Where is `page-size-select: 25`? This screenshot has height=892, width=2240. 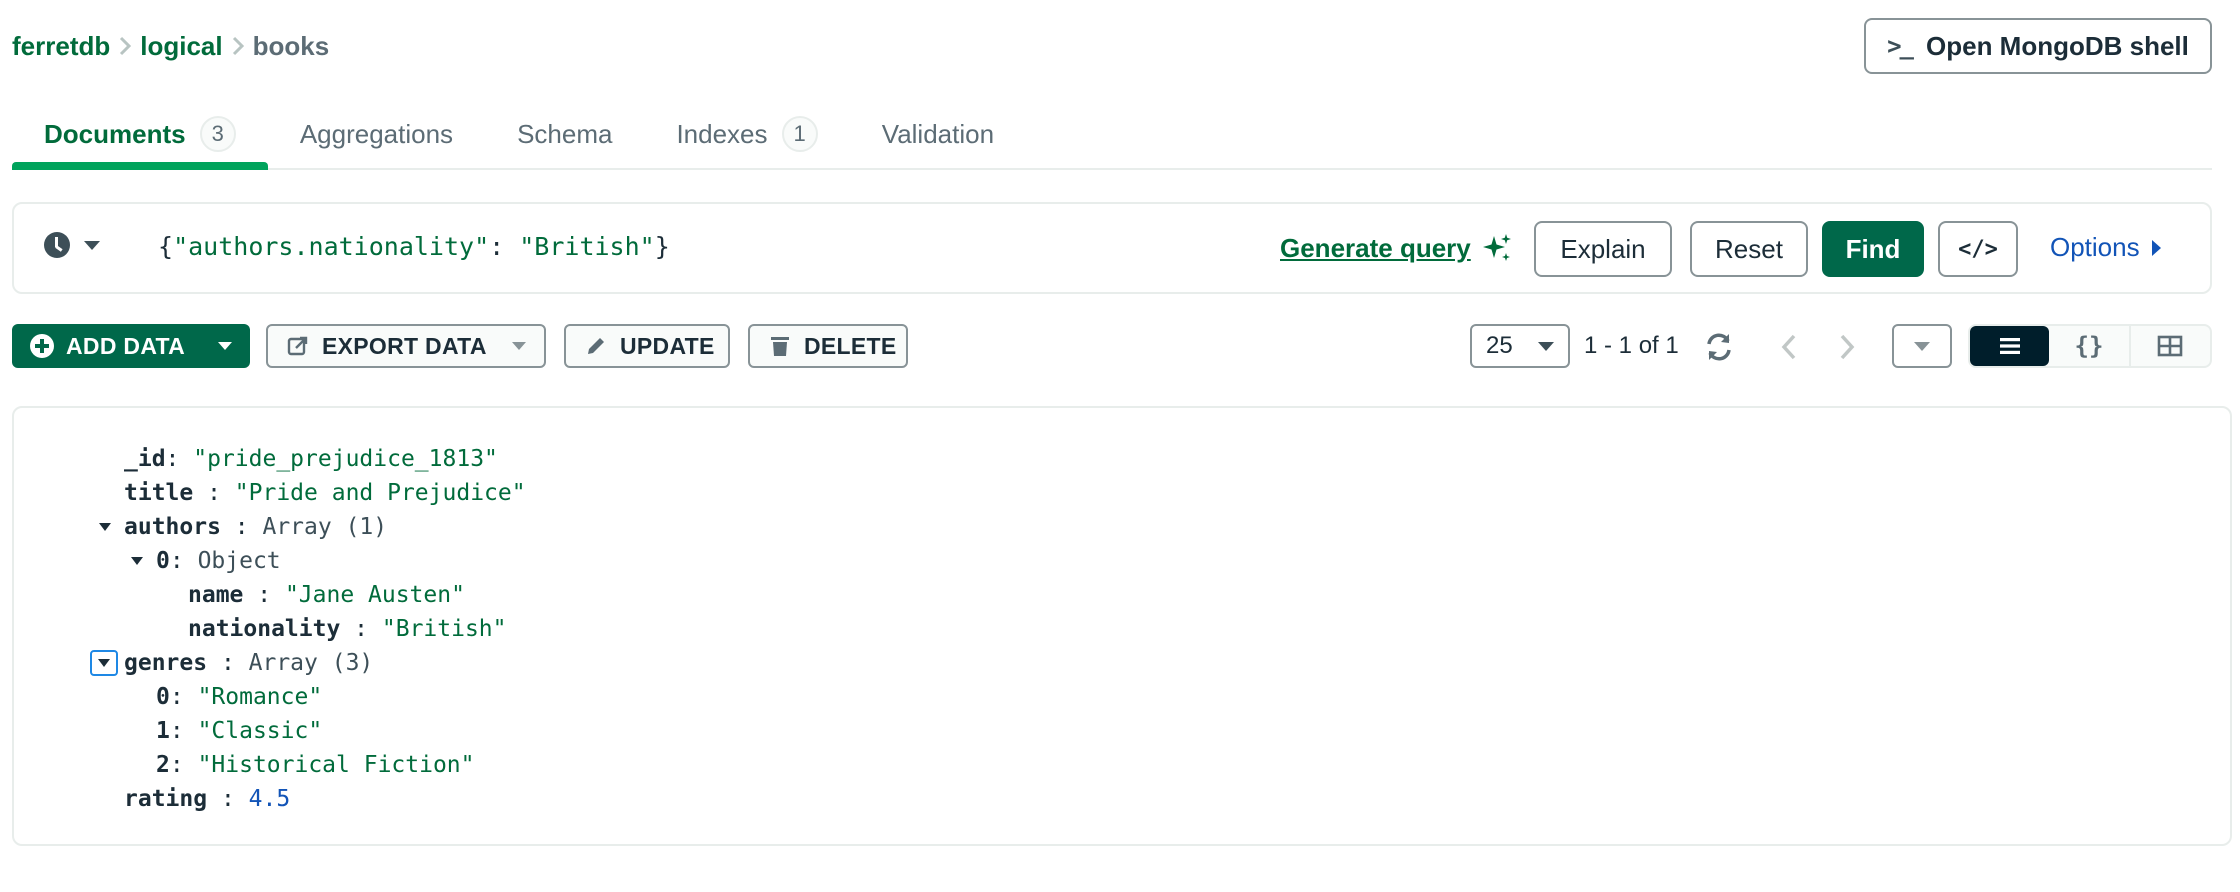
page-size-select: 25 is located at coordinates (1520, 346).